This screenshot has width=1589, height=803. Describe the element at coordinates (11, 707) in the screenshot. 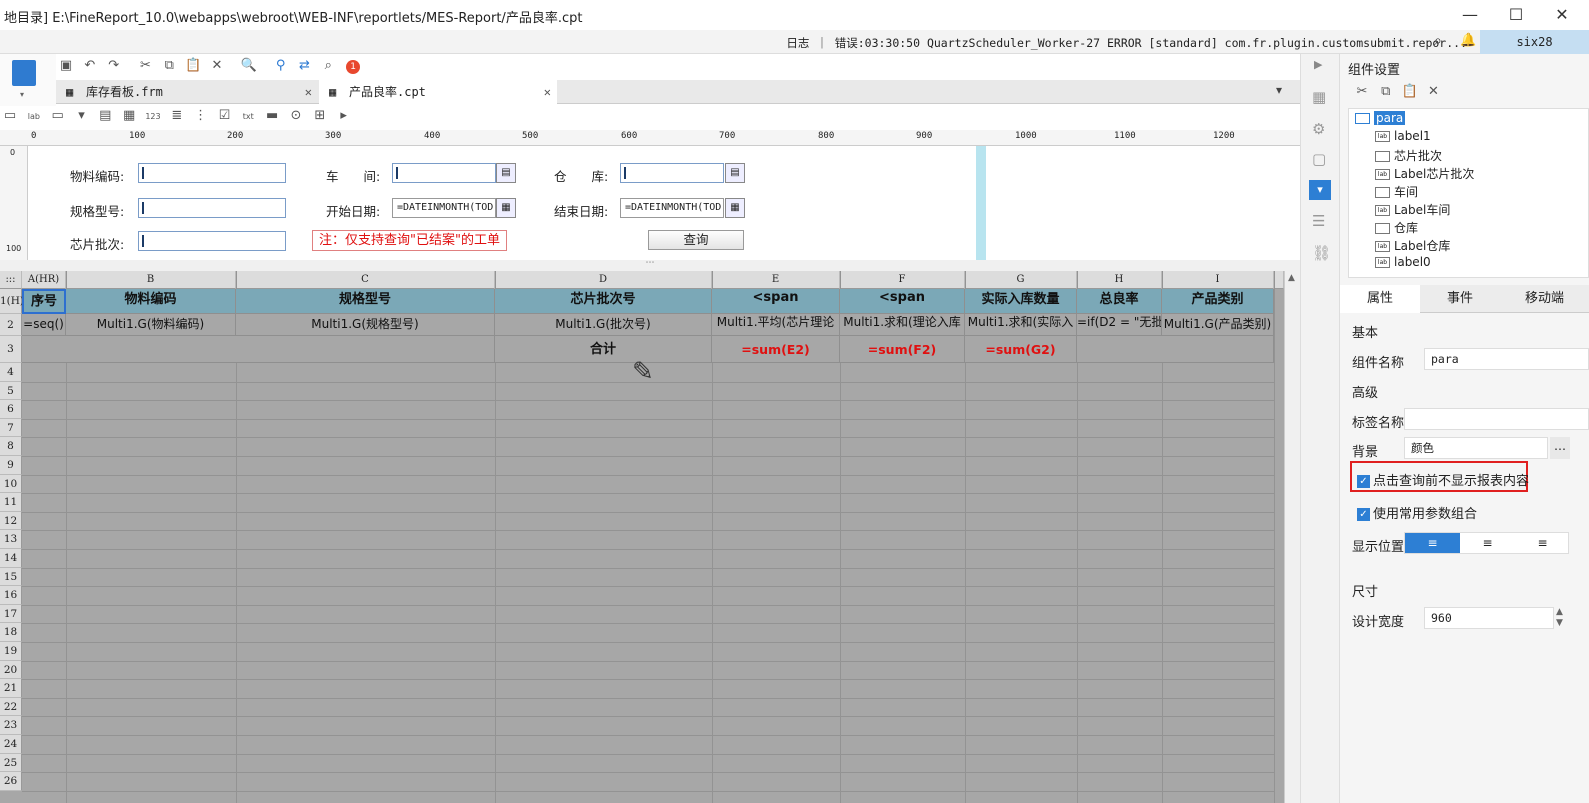

I see `row-header: 22` at that location.